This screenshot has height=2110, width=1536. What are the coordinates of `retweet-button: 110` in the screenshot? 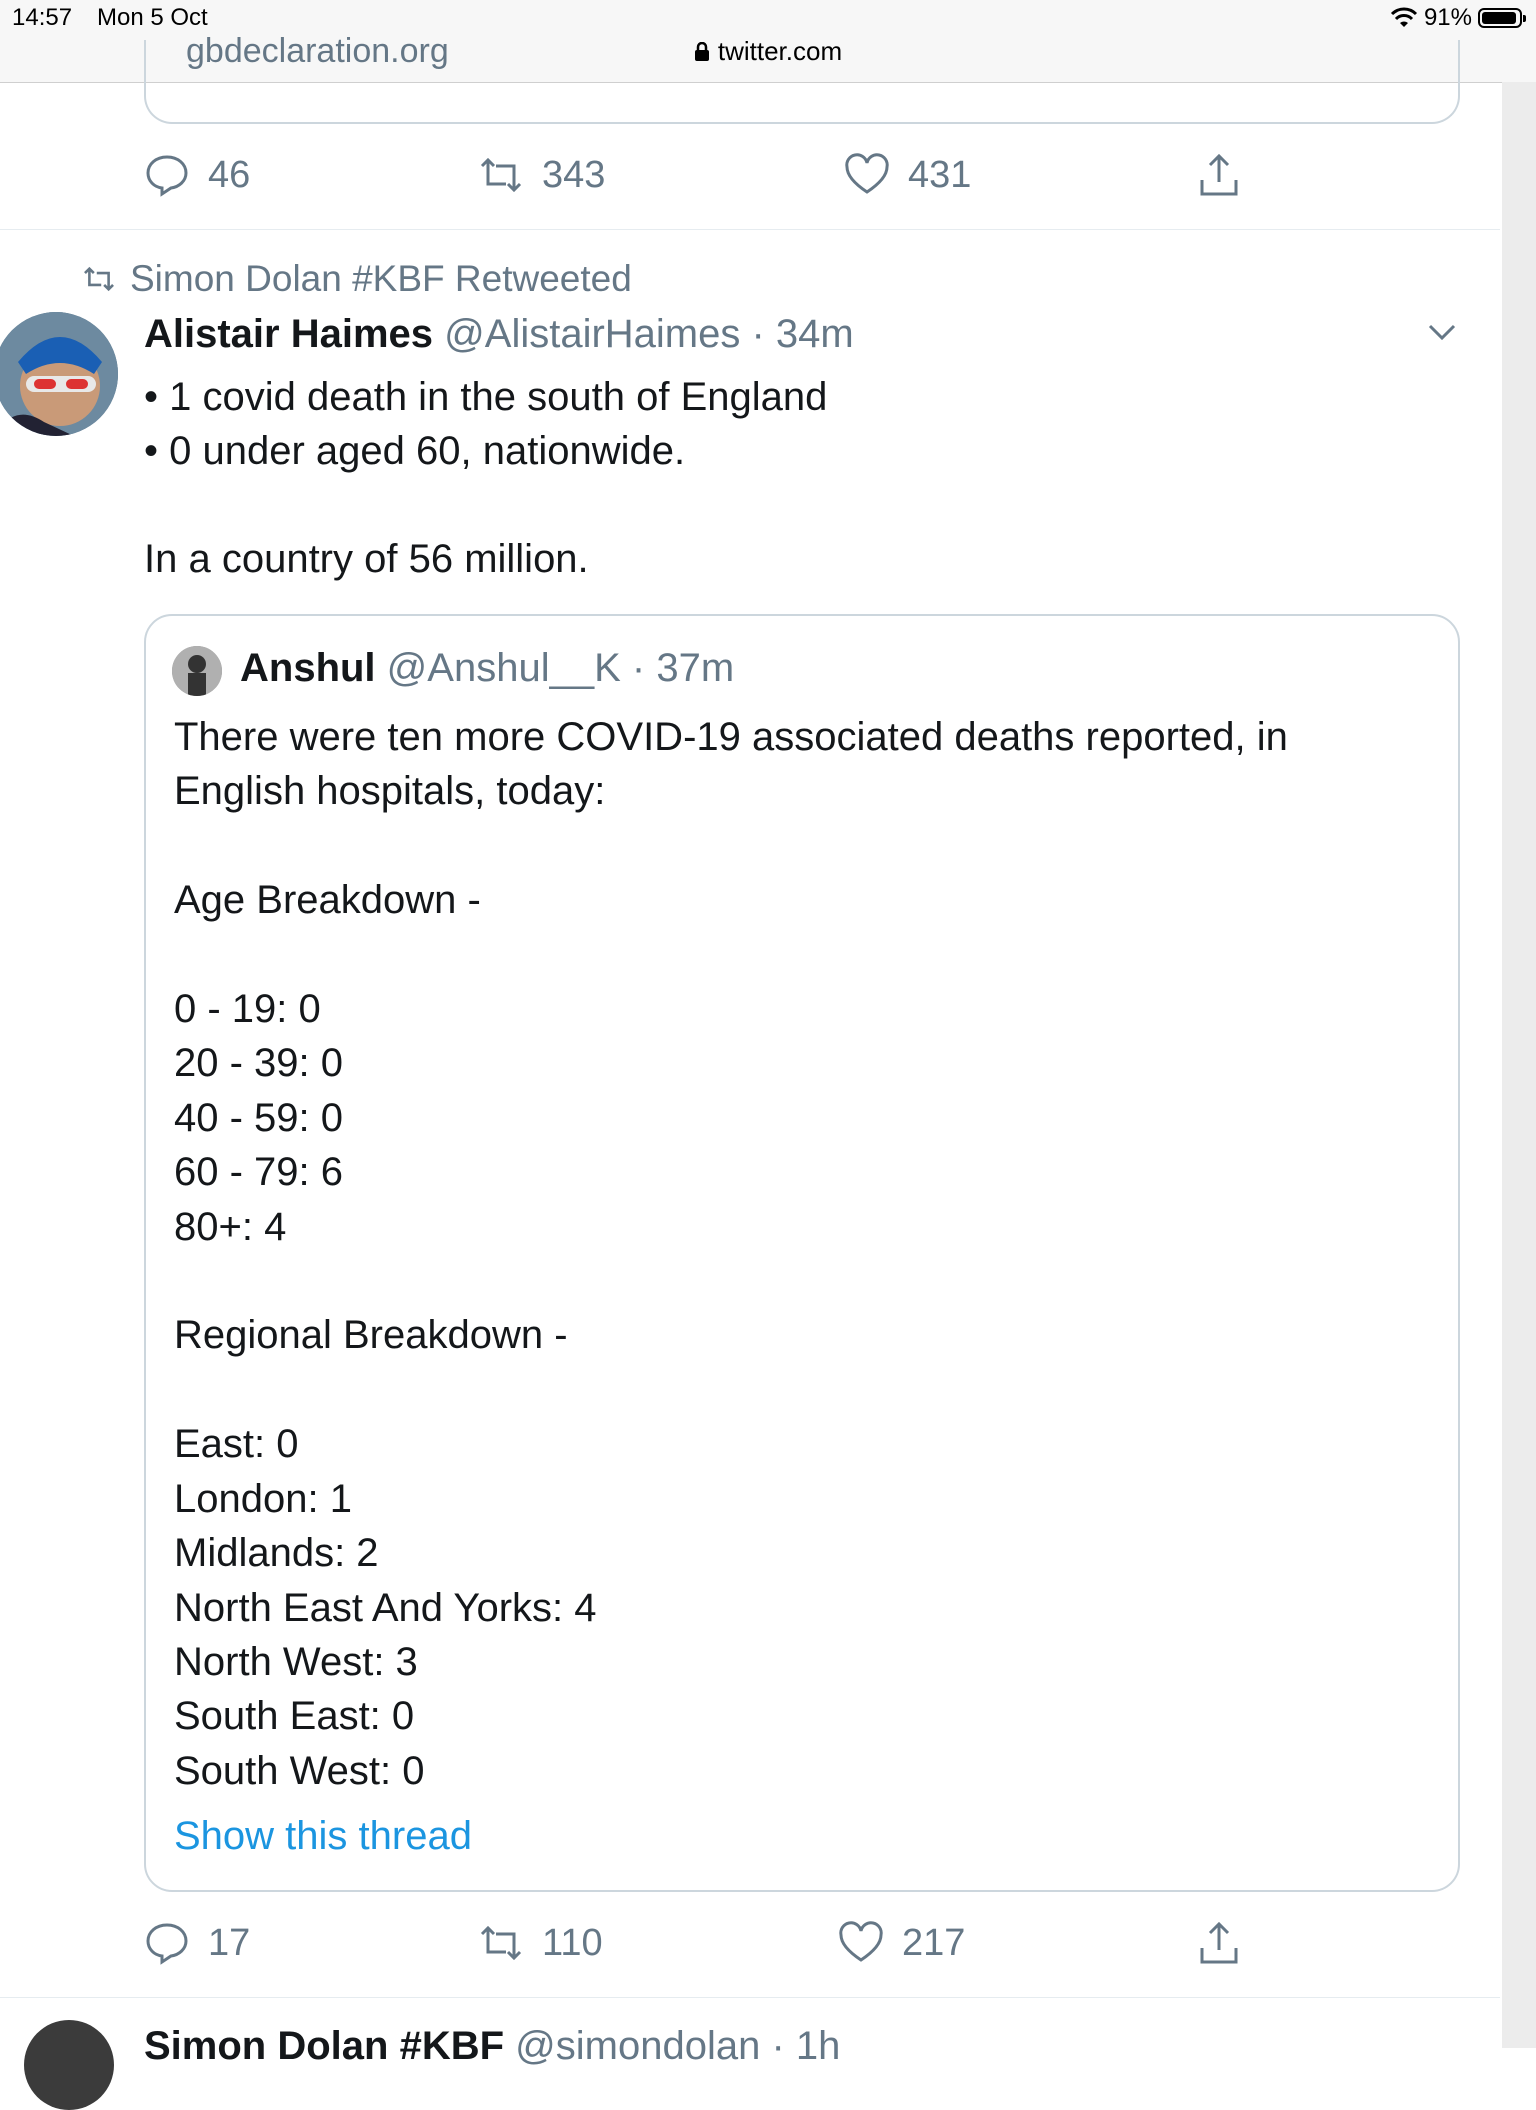 It's located at (540, 1943).